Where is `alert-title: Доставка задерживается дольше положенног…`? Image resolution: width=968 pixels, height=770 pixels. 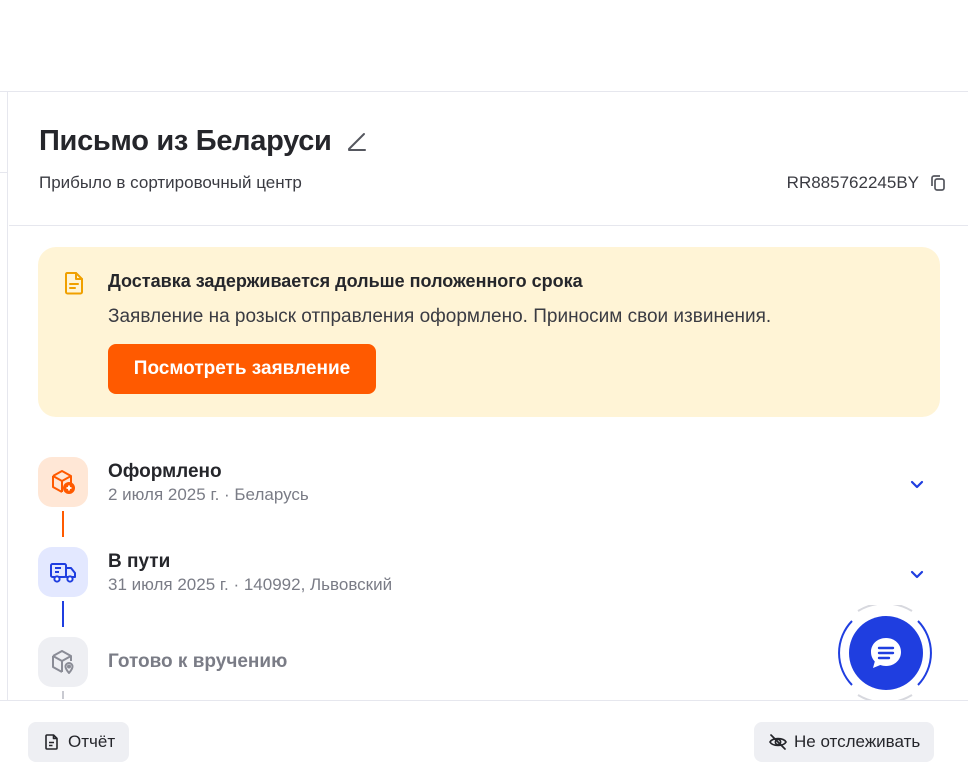
alert-title: Доставка задерживается дольше положенног… is located at coordinates (345, 281).